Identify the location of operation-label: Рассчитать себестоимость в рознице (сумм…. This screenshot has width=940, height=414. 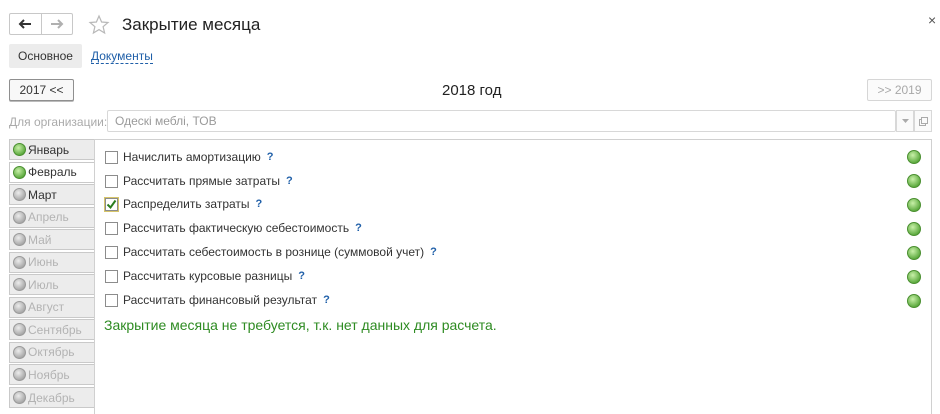
(274, 252).